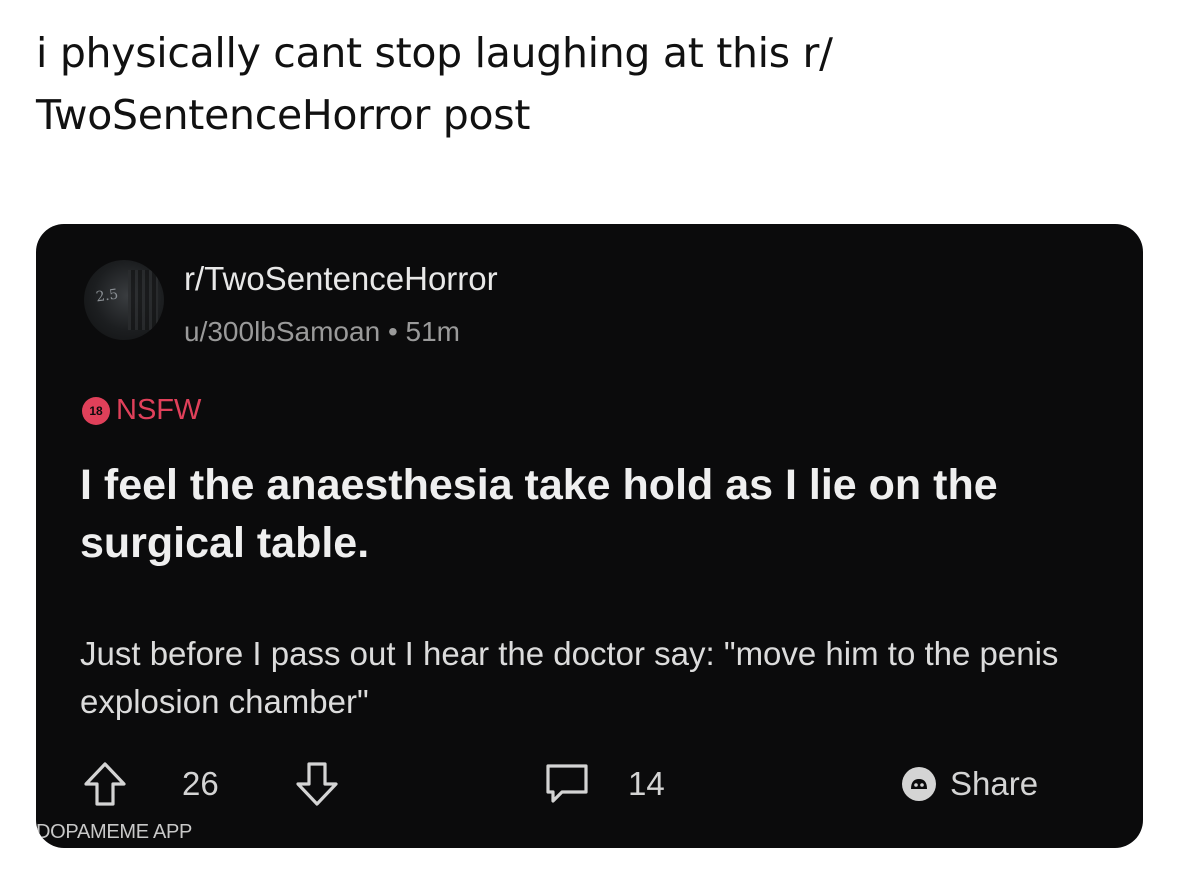 The image size is (1178, 876). Describe the element at coordinates (994, 783) in the screenshot. I see `share-label: Share` at that location.